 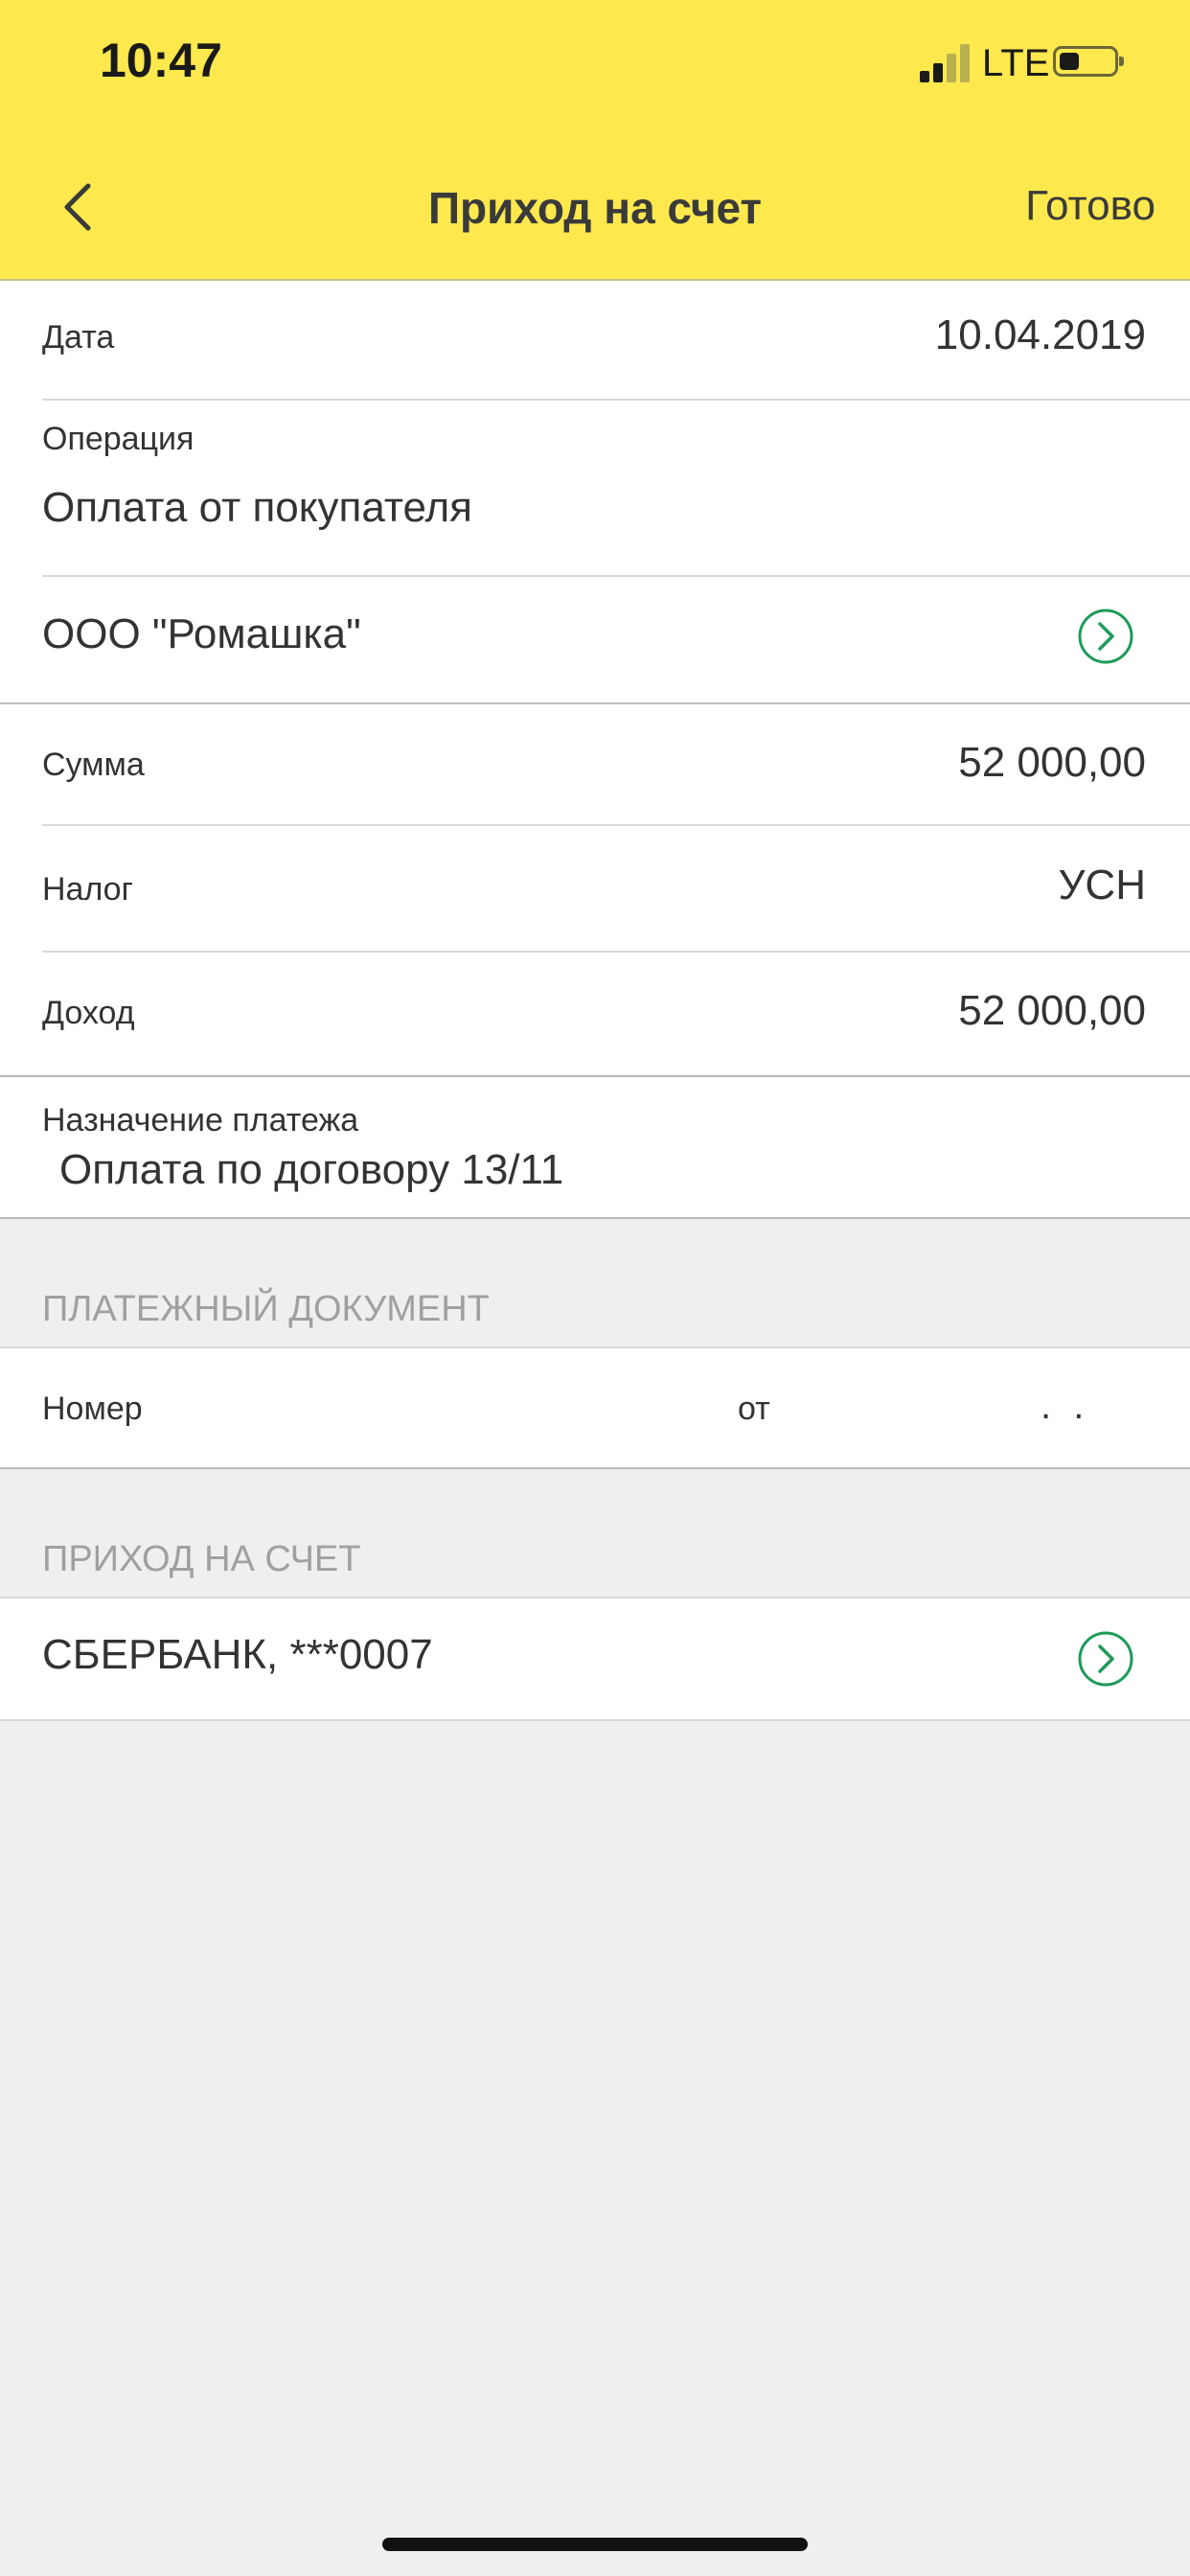 I want to click on document-date-field: . ., so click(x=1065, y=1406).